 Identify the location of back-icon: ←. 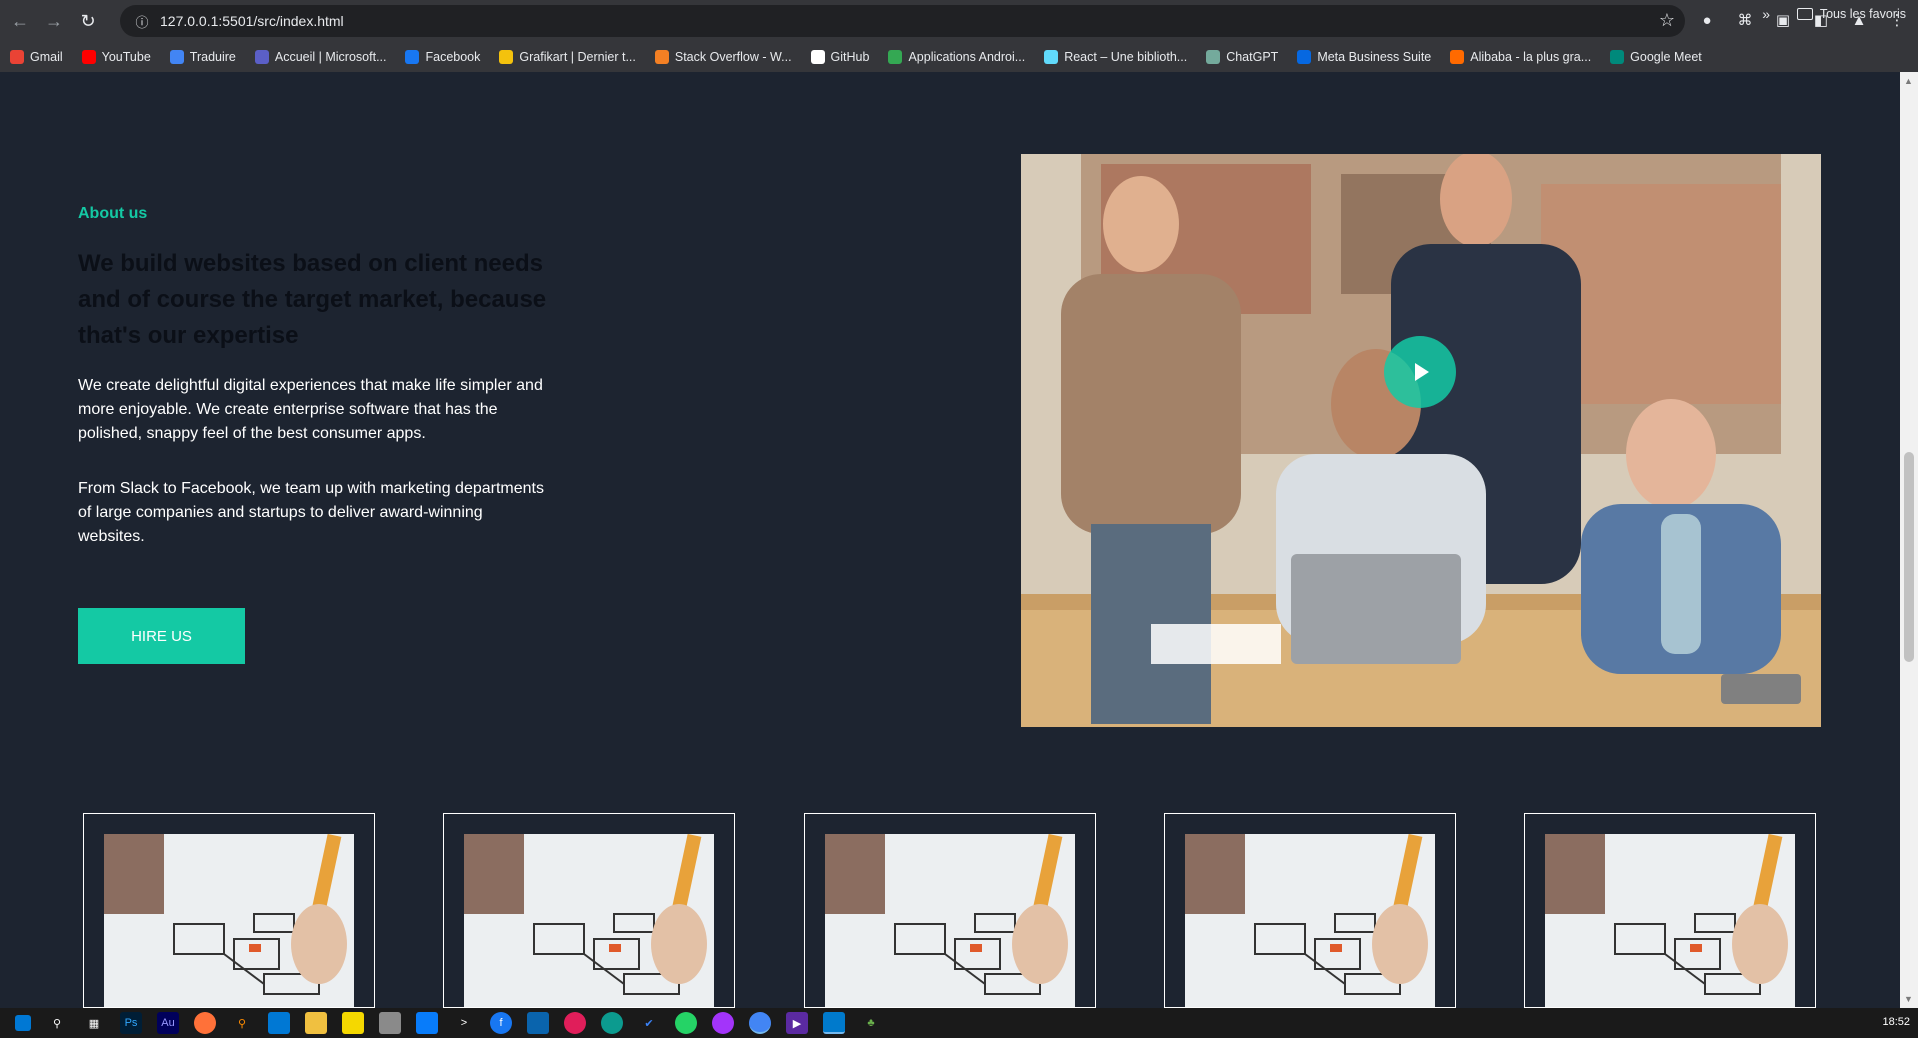
(20, 21).